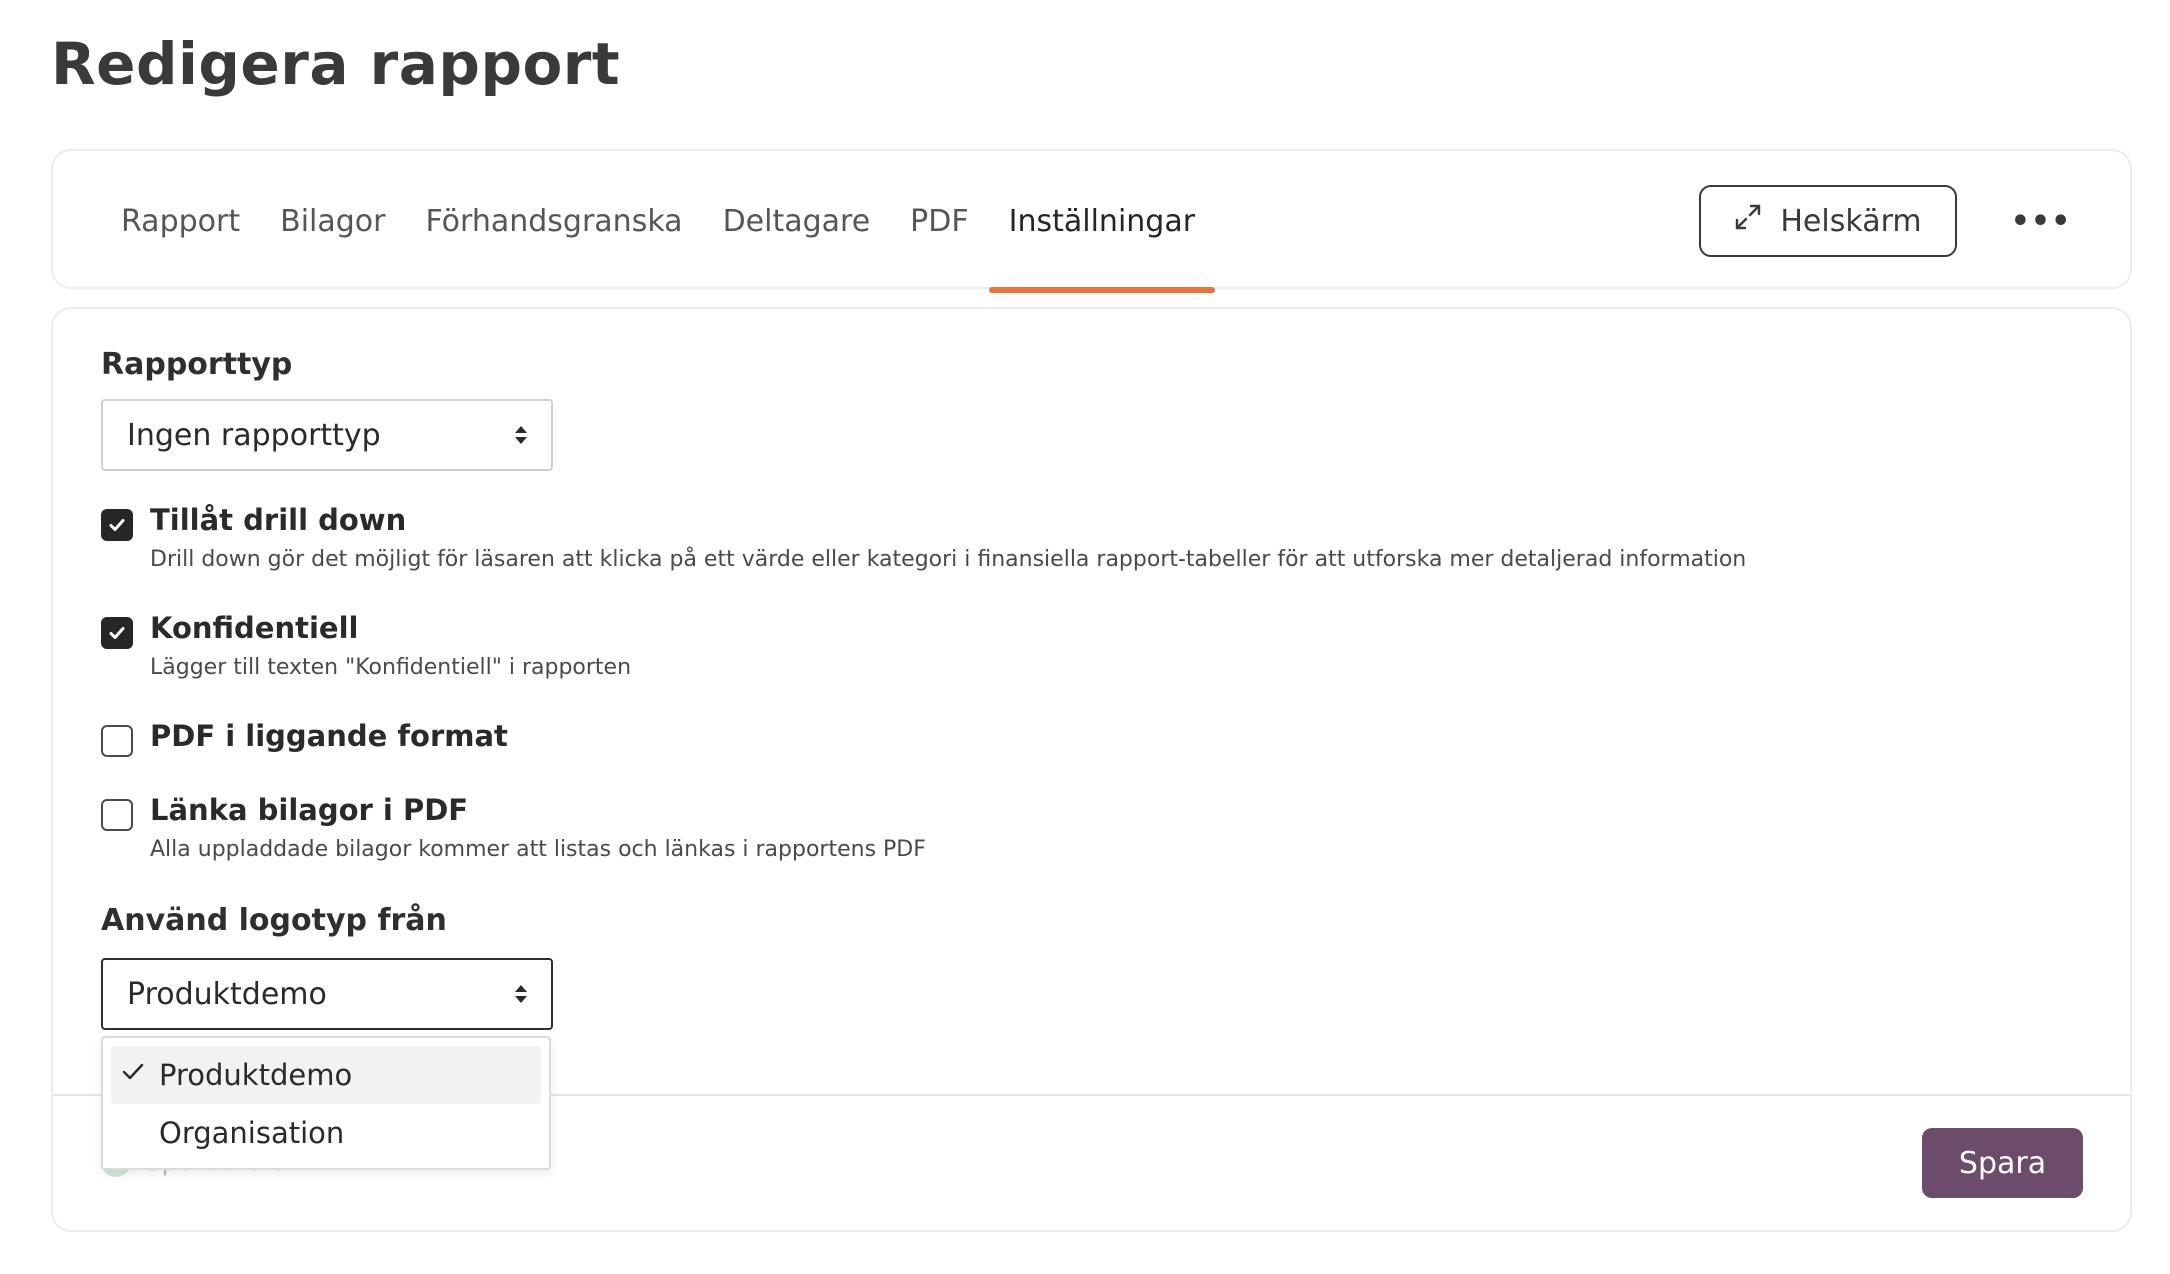 This screenshot has height=1274, width=2170. I want to click on tab-deltagare: Deltagare, so click(797, 221).